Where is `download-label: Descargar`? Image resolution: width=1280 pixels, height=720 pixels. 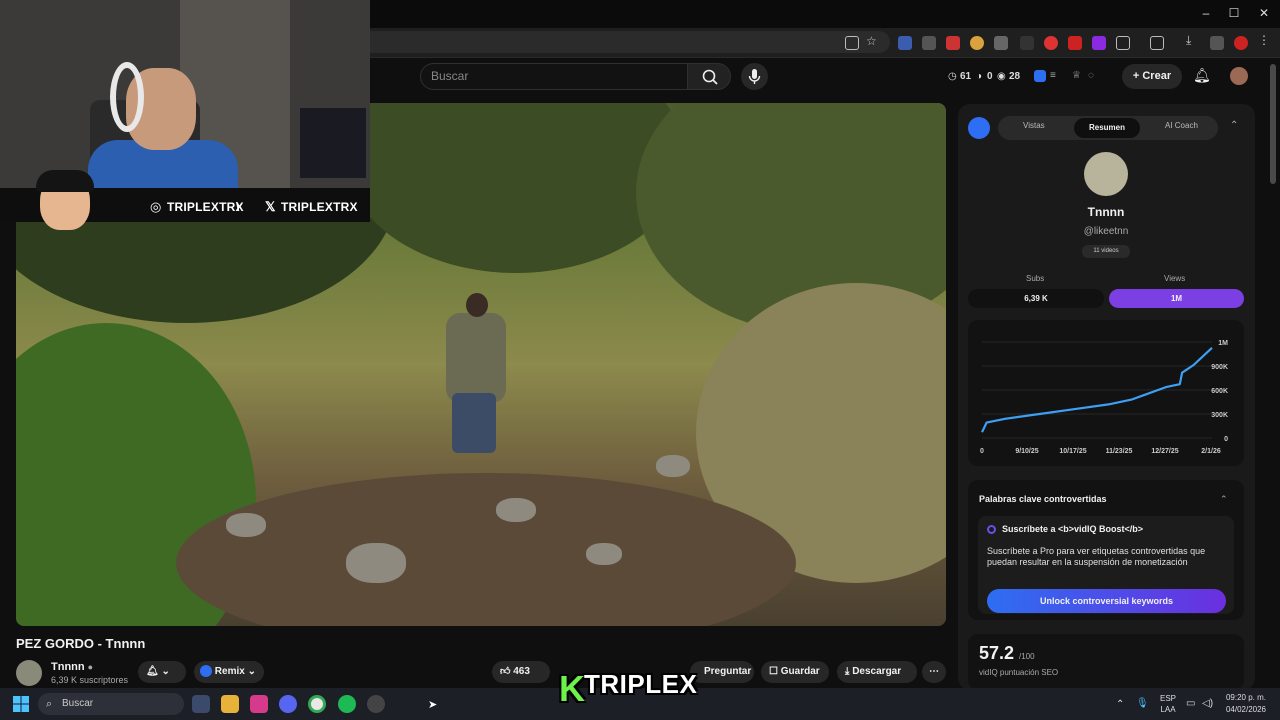 download-label: Descargar is located at coordinates (877, 671).